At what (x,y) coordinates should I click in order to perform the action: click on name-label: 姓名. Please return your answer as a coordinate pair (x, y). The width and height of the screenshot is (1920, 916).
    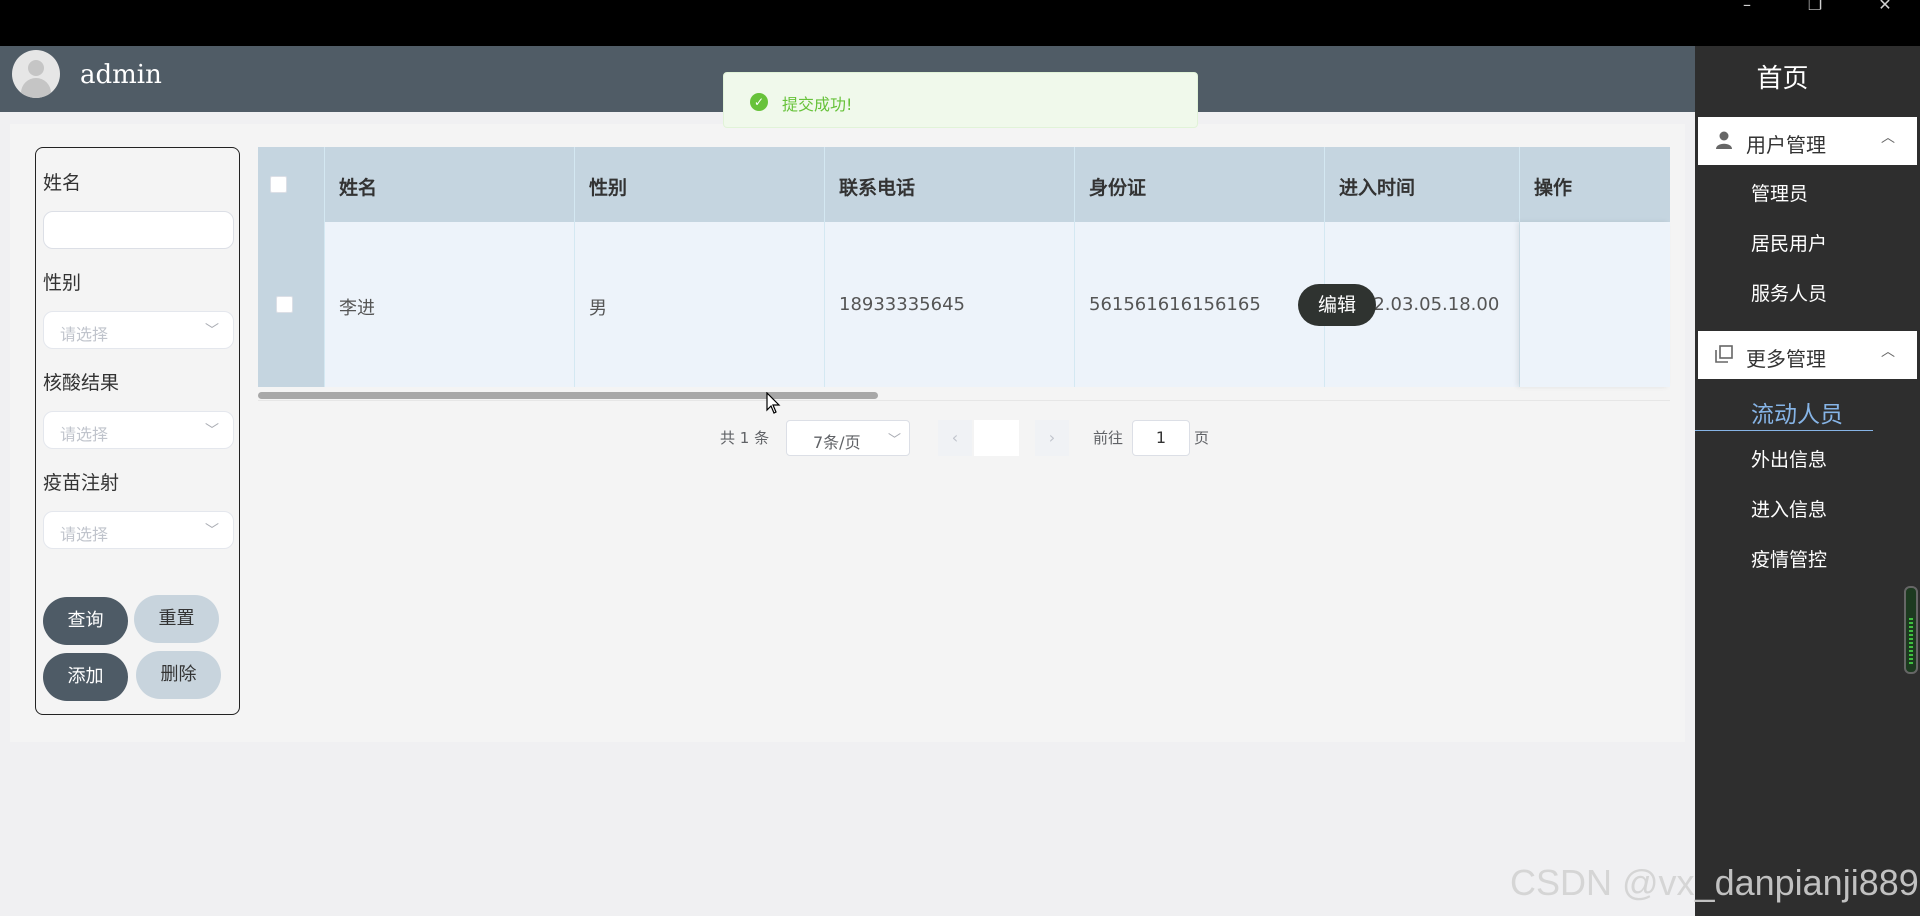
    Looking at the image, I should click on (62, 183).